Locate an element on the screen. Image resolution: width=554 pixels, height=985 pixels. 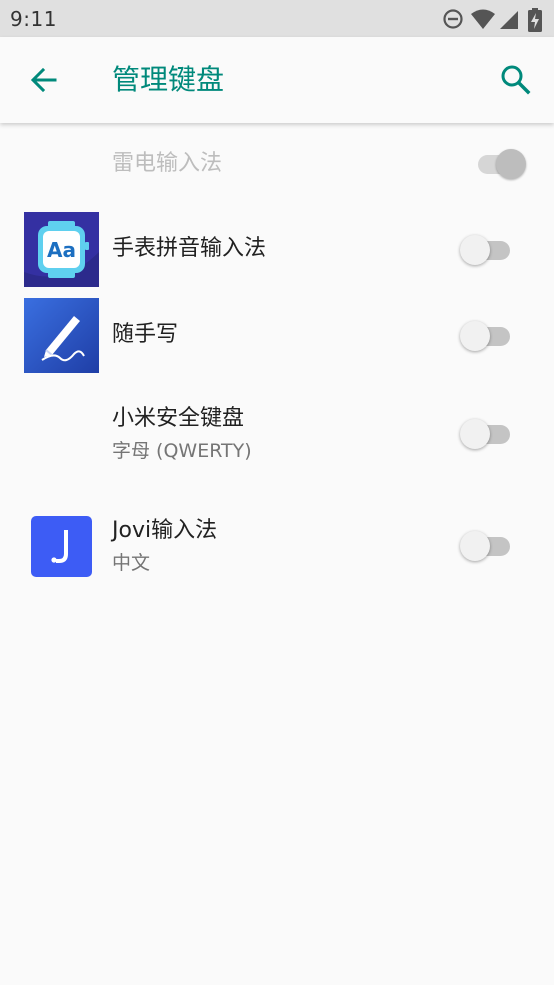
keyboard-name: 随手写 is located at coordinates (145, 334).